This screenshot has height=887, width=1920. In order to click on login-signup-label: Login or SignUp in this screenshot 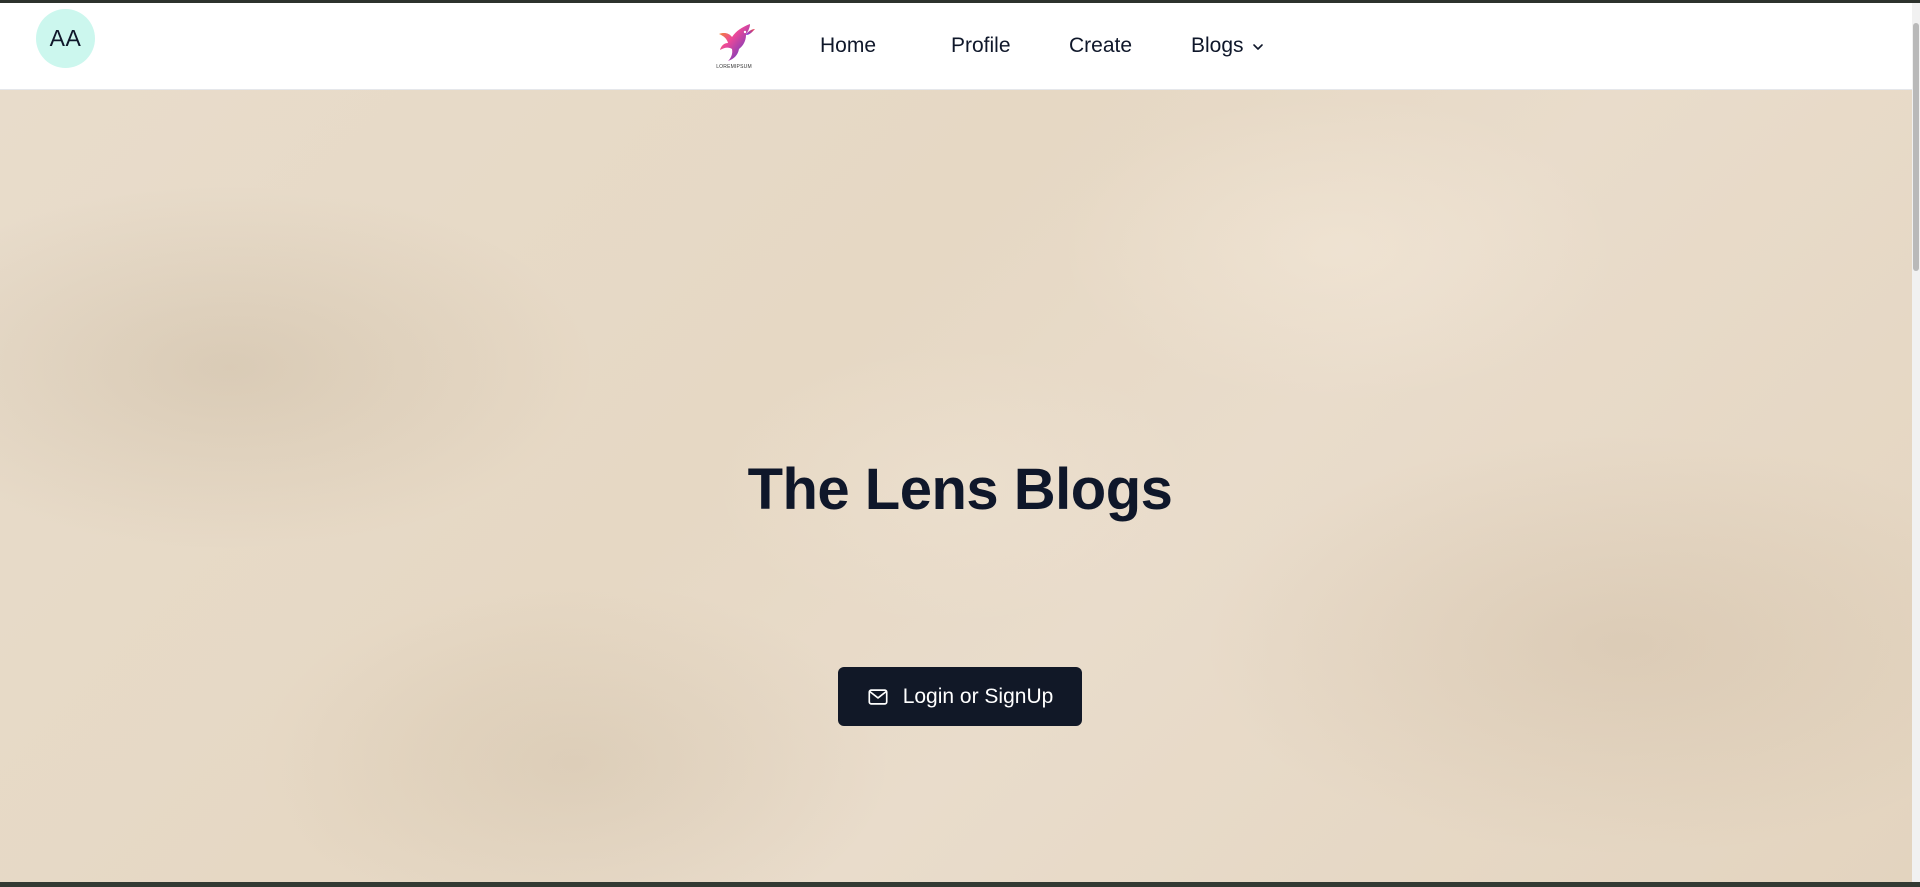, I will do `click(978, 696)`.